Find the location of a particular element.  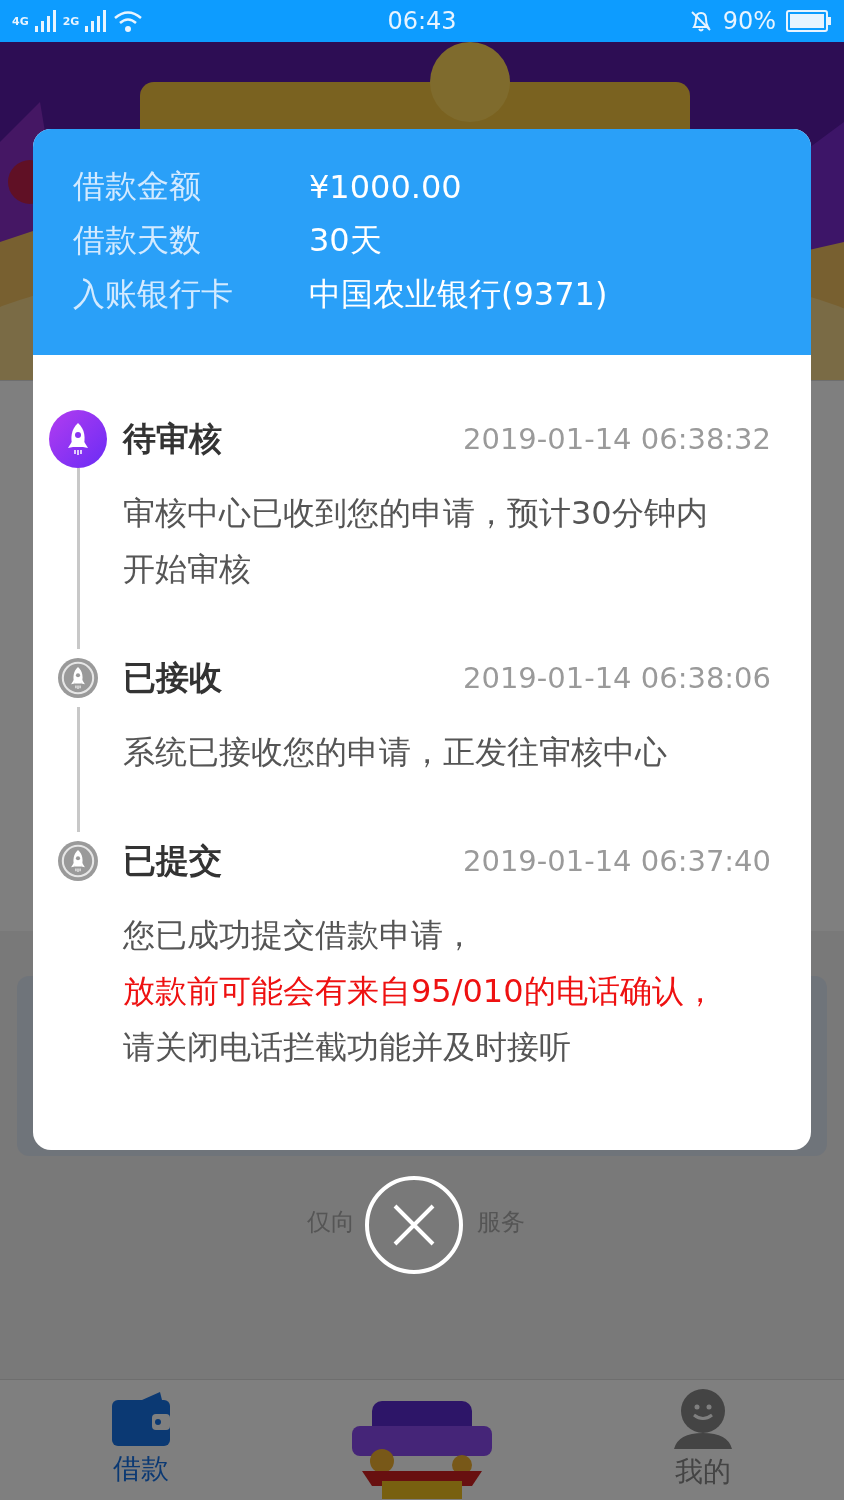

wifi-icon is located at coordinates (128, 21).